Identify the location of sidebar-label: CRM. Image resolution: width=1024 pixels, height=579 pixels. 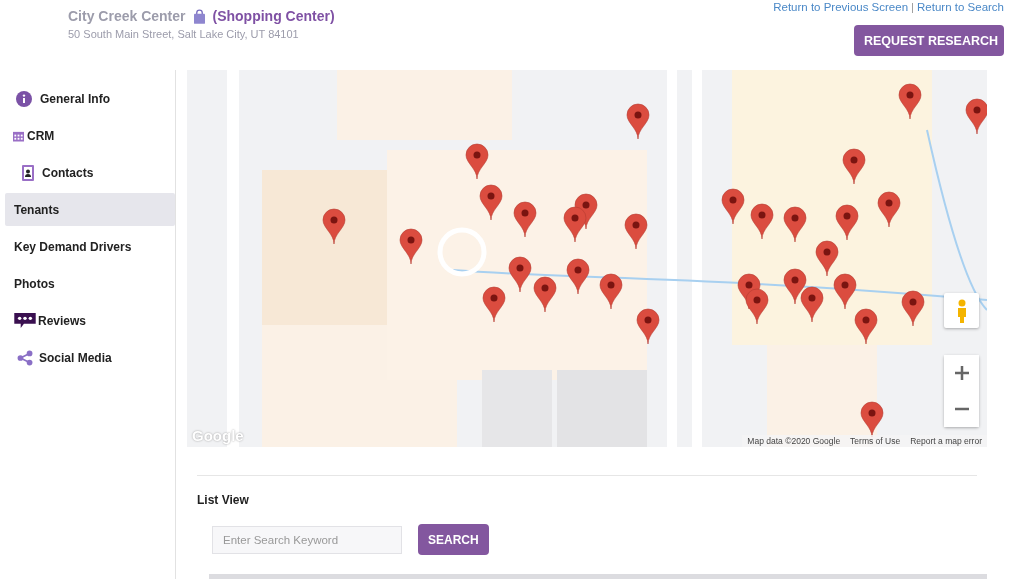
(41, 135).